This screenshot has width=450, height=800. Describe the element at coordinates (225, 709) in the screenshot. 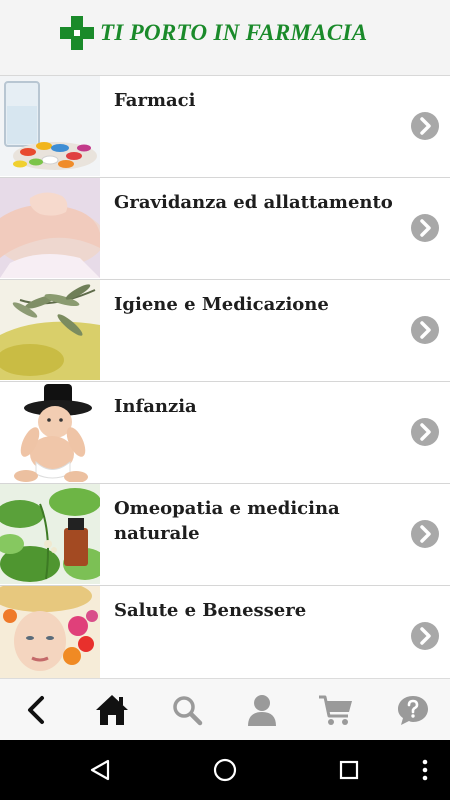

I see `bottom-tab-bar` at that location.